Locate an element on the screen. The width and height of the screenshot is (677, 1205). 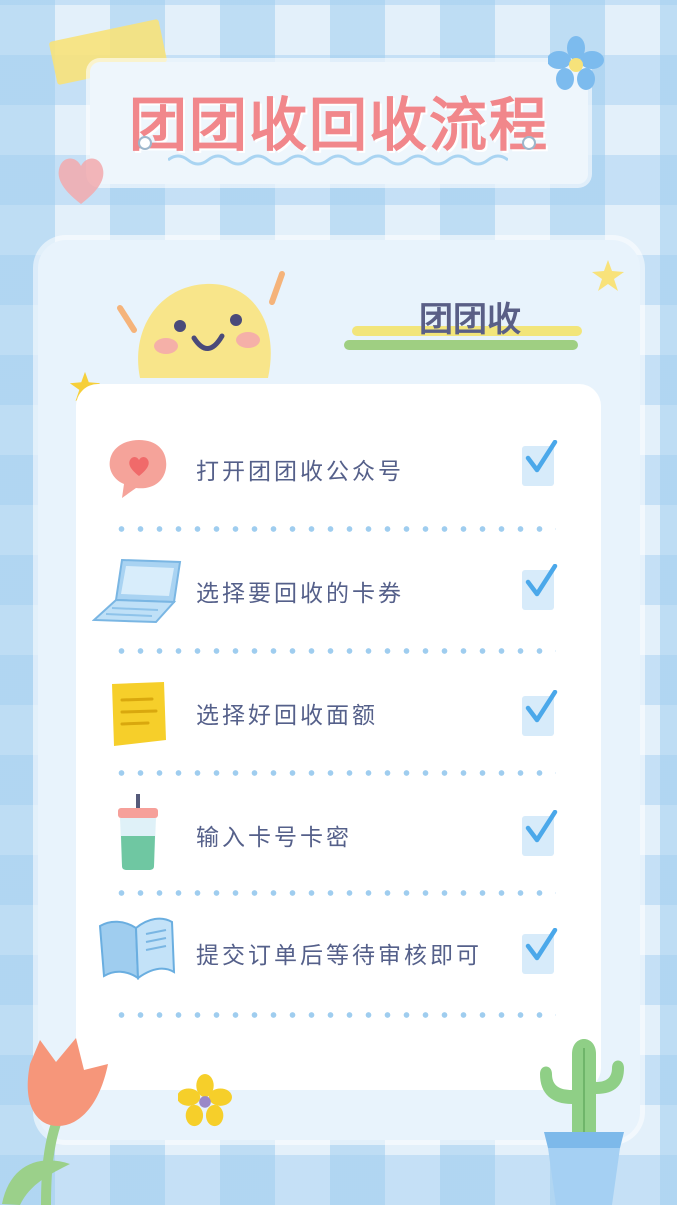
step-label: 选择要回收的卡券 is located at coordinates (300, 594).